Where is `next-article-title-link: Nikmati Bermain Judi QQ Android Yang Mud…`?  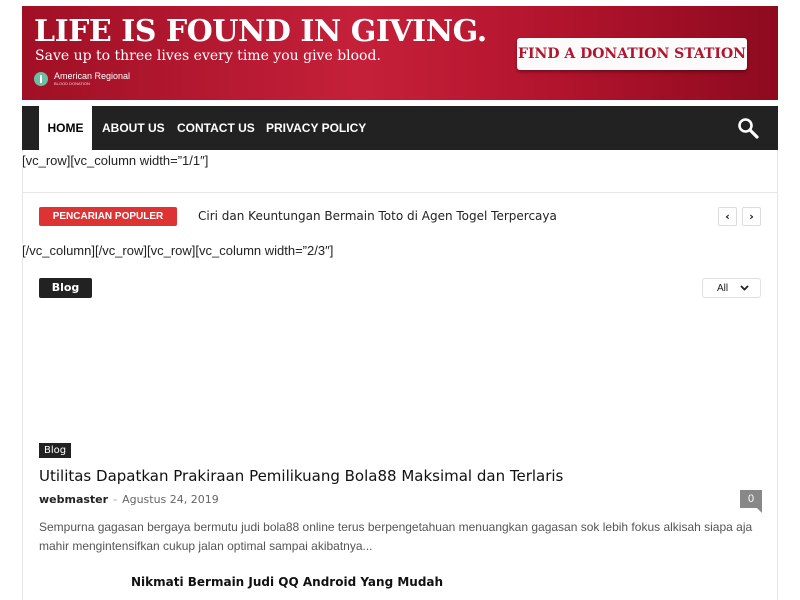 next-article-title-link: Nikmati Bermain Judi QQ Android Yang Mud… is located at coordinates (287, 582).